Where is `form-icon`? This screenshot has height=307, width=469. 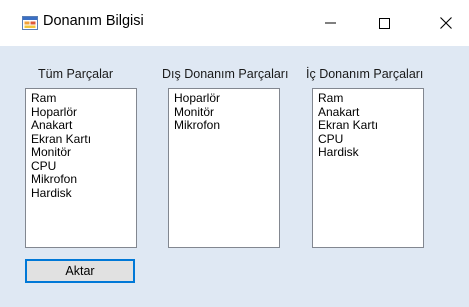 form-icon is located at coordinates (30, 23).